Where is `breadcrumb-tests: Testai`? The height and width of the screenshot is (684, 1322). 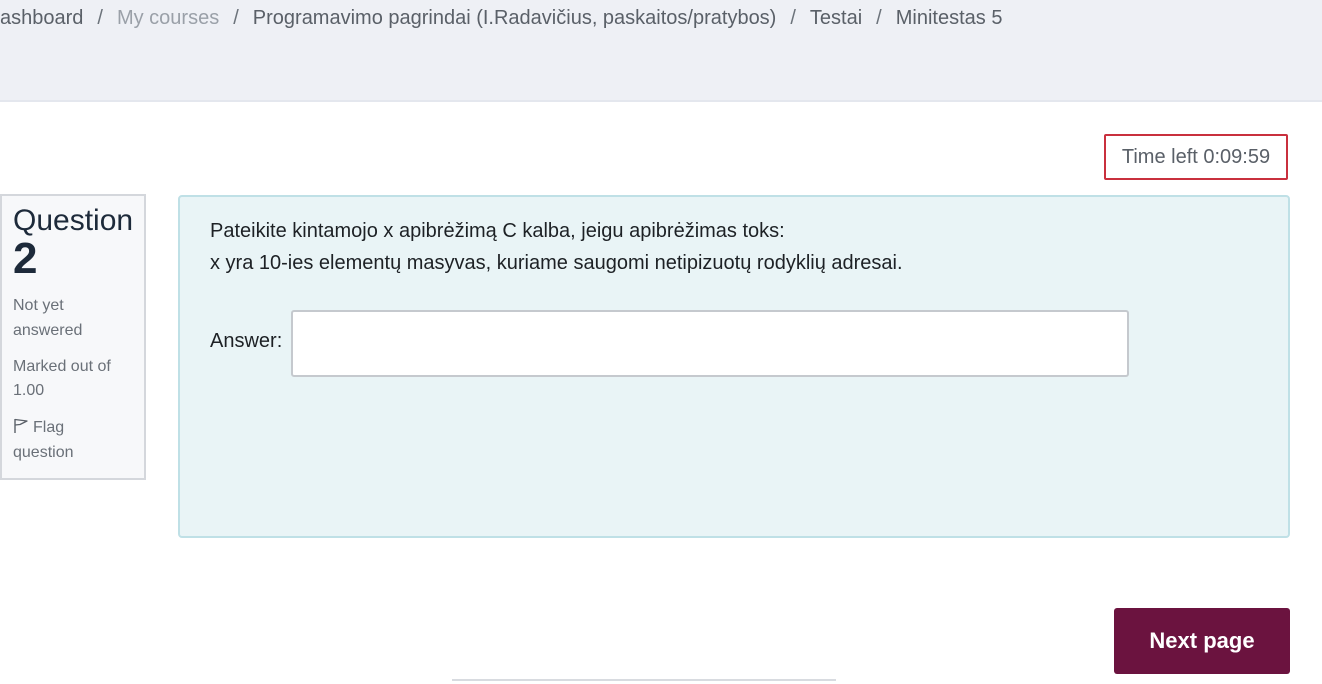
breadcrumb-tests: Testai is located at coordinates (836, 18).